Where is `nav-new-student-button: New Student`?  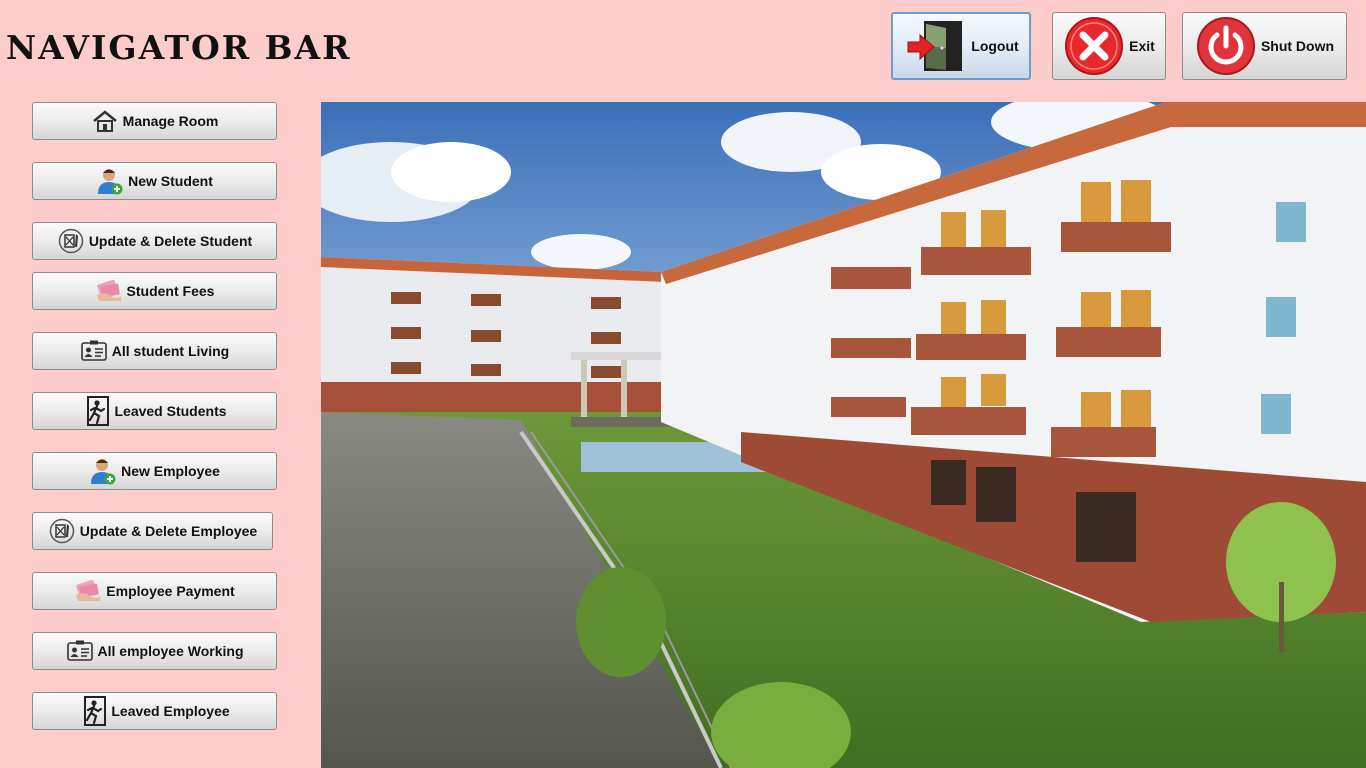
nav-new-student-button: New Student is located at coordinates (154, 181).